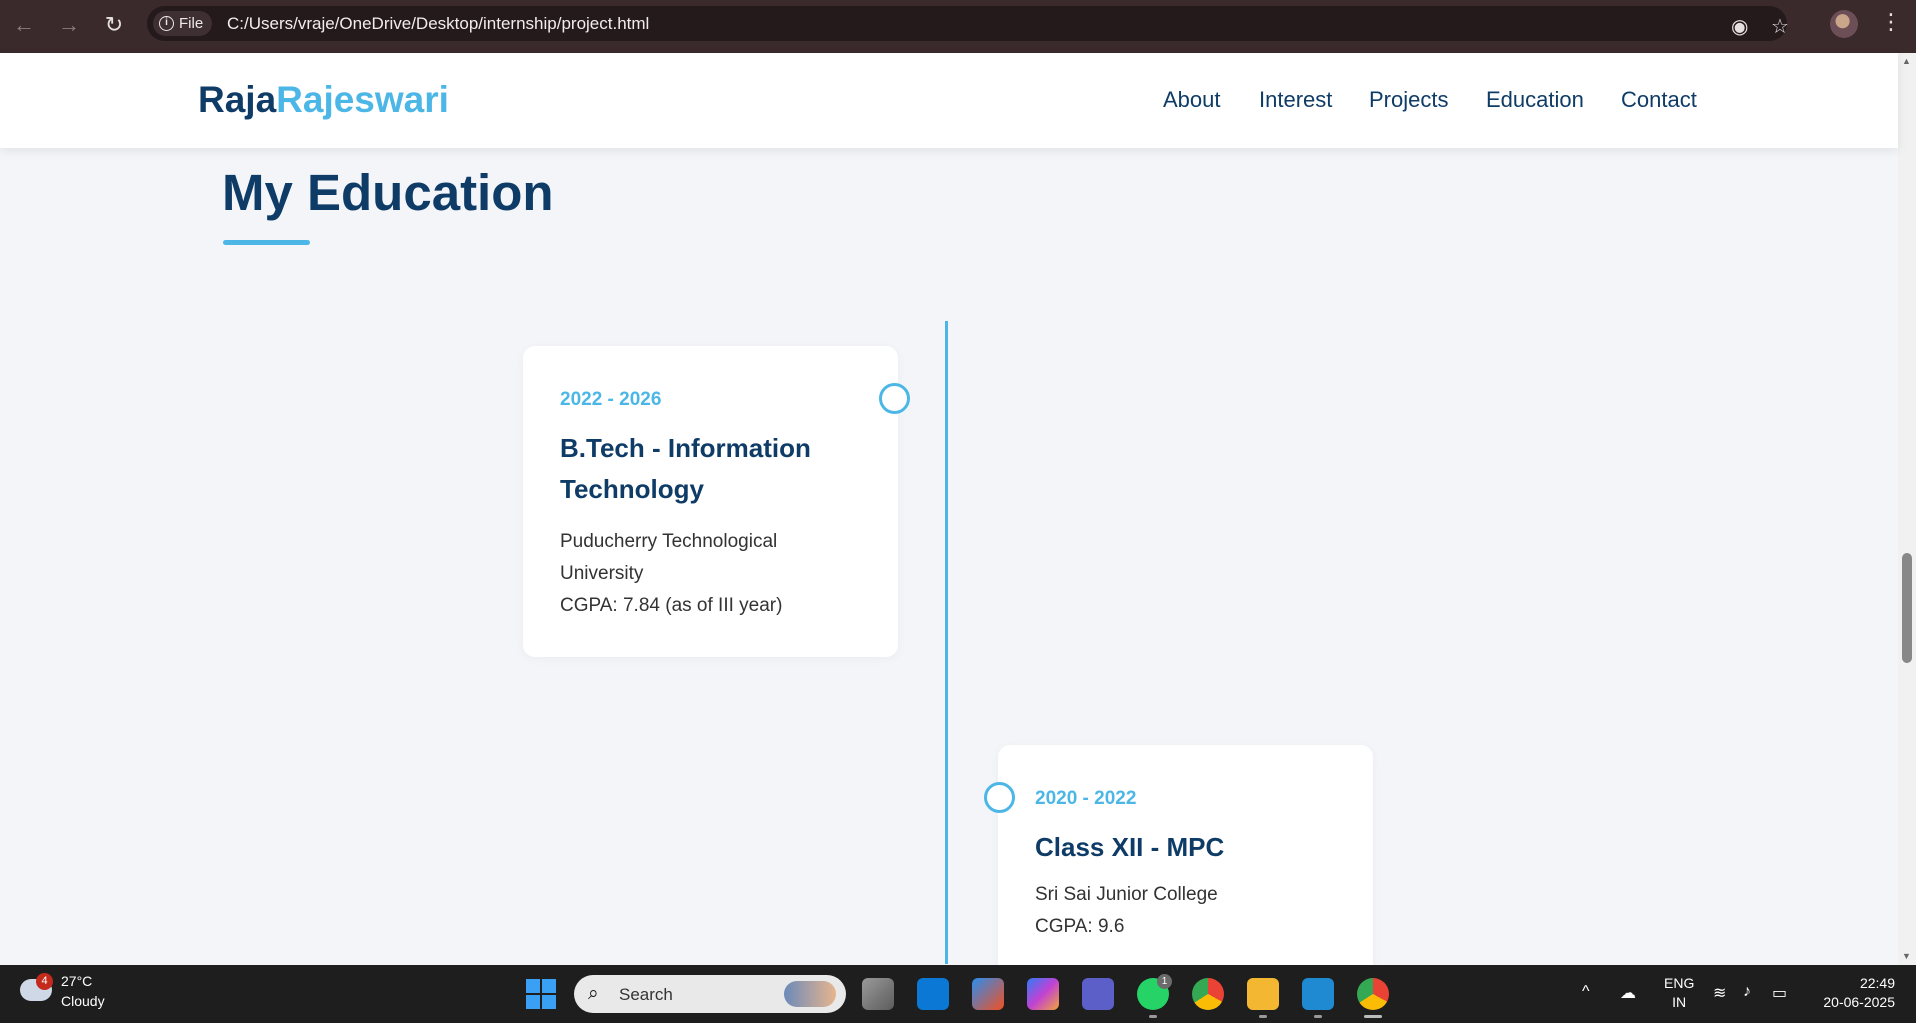 The image size is (1916, 1023). What do you see at coordinates (237, 99) in the screenshot?
I see `logo-first-name: Raja` at bounding box center [237, 99].